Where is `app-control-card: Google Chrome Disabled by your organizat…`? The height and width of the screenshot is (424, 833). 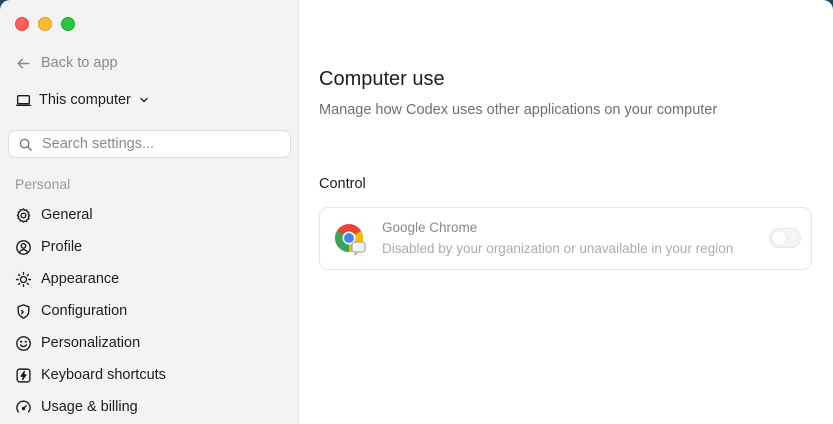
app-control-card: Google Chrome Disabled by your organizat… is located at coordinates (565, 238).